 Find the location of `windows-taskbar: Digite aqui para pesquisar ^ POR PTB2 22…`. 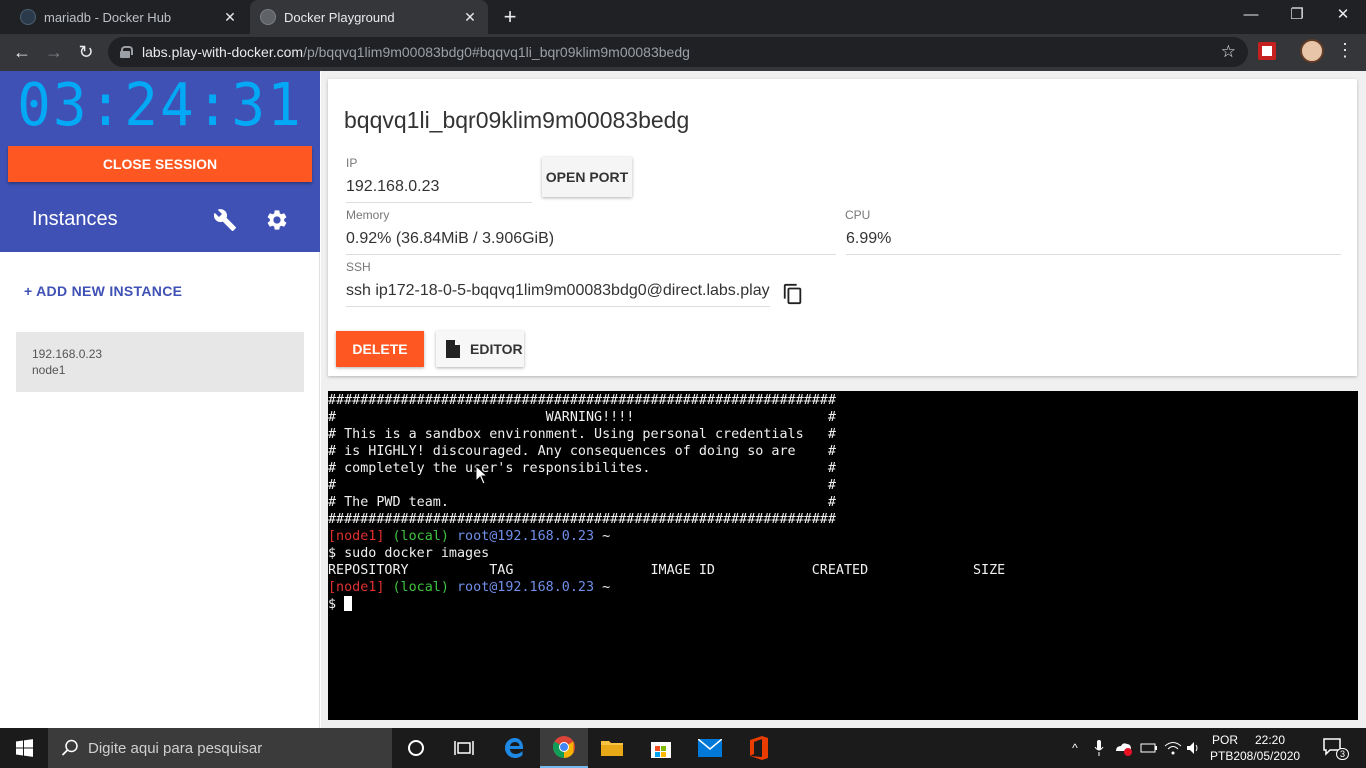

windows-taskbar: Digite aqui para pesquisar ^ POR PTB2 22… is located at coordinates (683, 748).